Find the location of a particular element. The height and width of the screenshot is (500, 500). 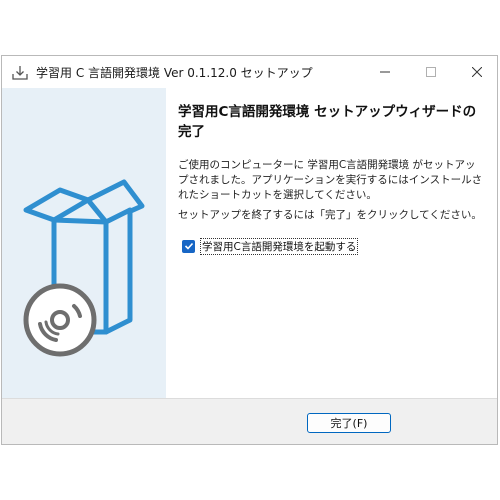

title-bar: 学習用 C 言語開発環境 Ver 0.1.12.0 セットアップ is located at coordinates (249, 72).